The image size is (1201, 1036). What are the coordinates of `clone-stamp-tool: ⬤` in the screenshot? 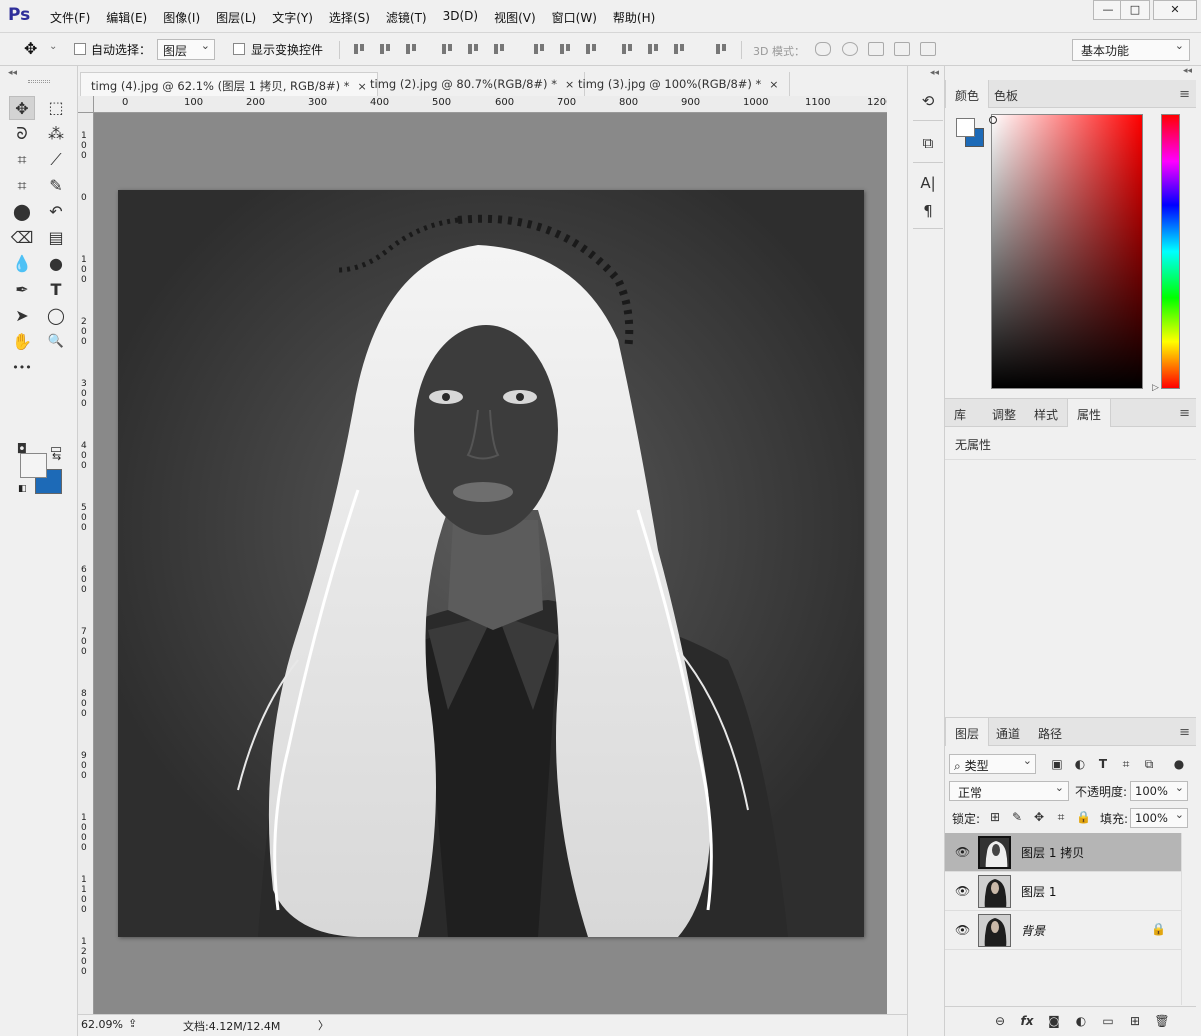 It's located at (22, 212).